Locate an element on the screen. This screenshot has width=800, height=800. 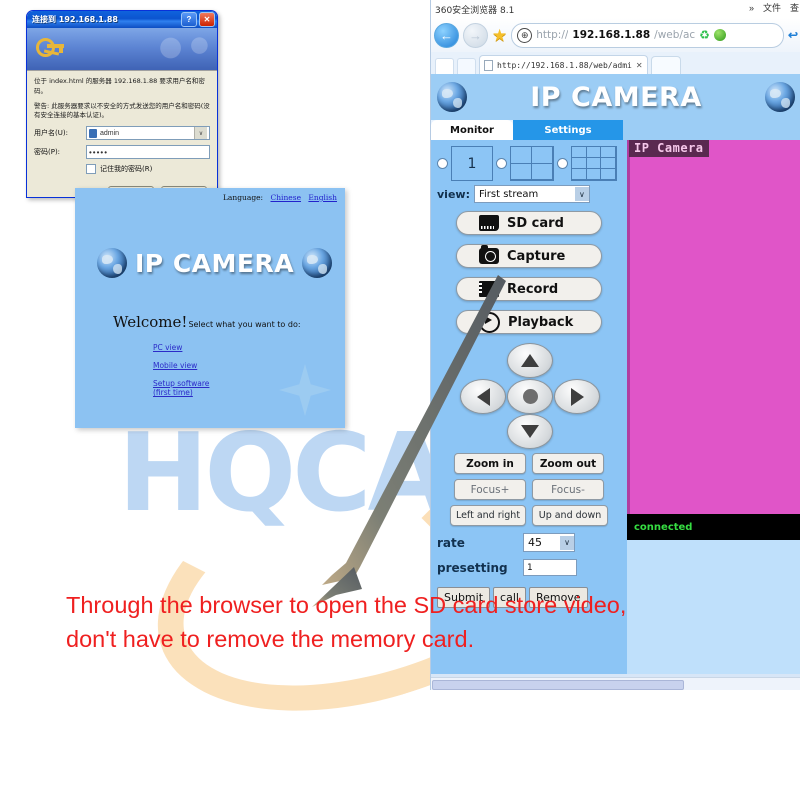
menu-extra: 查 is located at coordinates (794, 7).